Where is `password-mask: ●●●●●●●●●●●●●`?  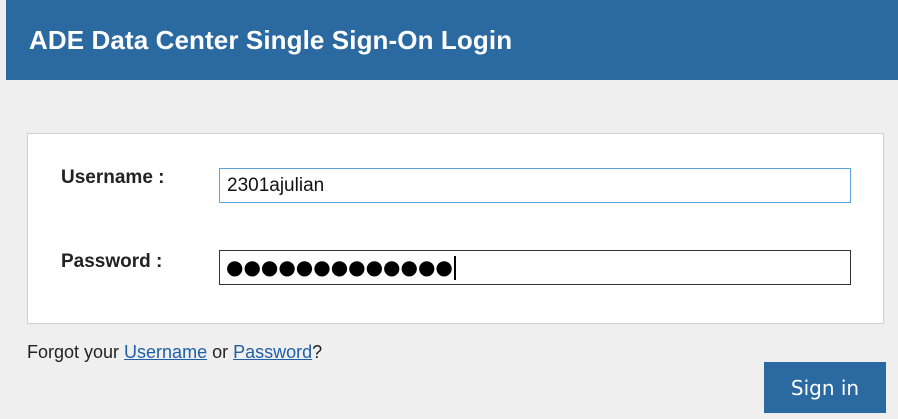 password-mask: ●●●●●●●●●●●●● is located at coordinates (339, 267).